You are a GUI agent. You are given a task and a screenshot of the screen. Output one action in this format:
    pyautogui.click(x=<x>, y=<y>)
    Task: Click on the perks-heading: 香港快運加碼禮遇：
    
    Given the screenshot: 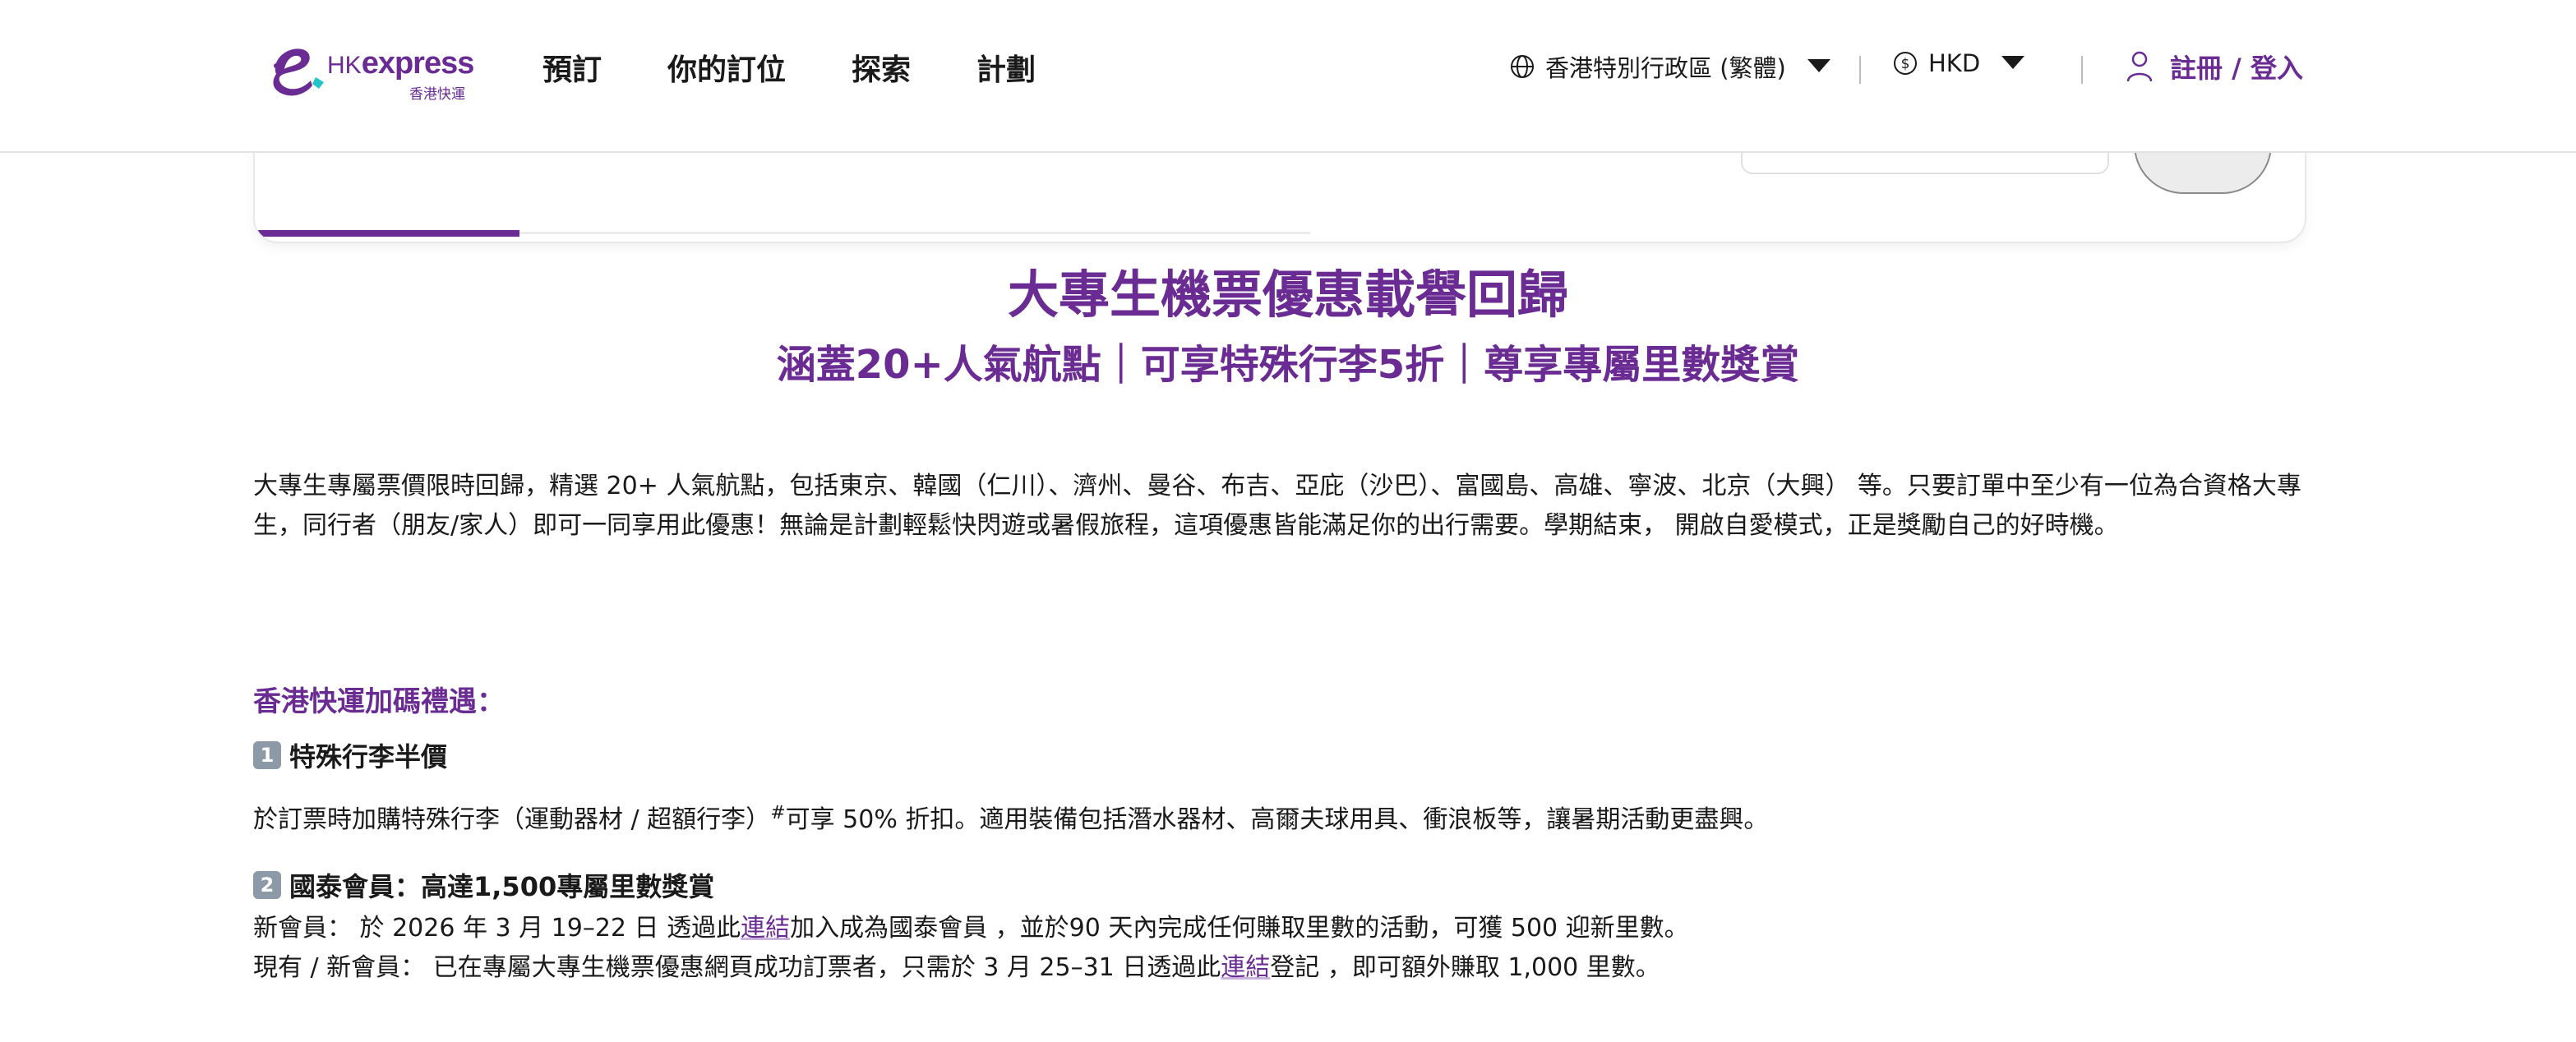 What is the action you would take?
    pyautogui.click(x=379, y=701)
    